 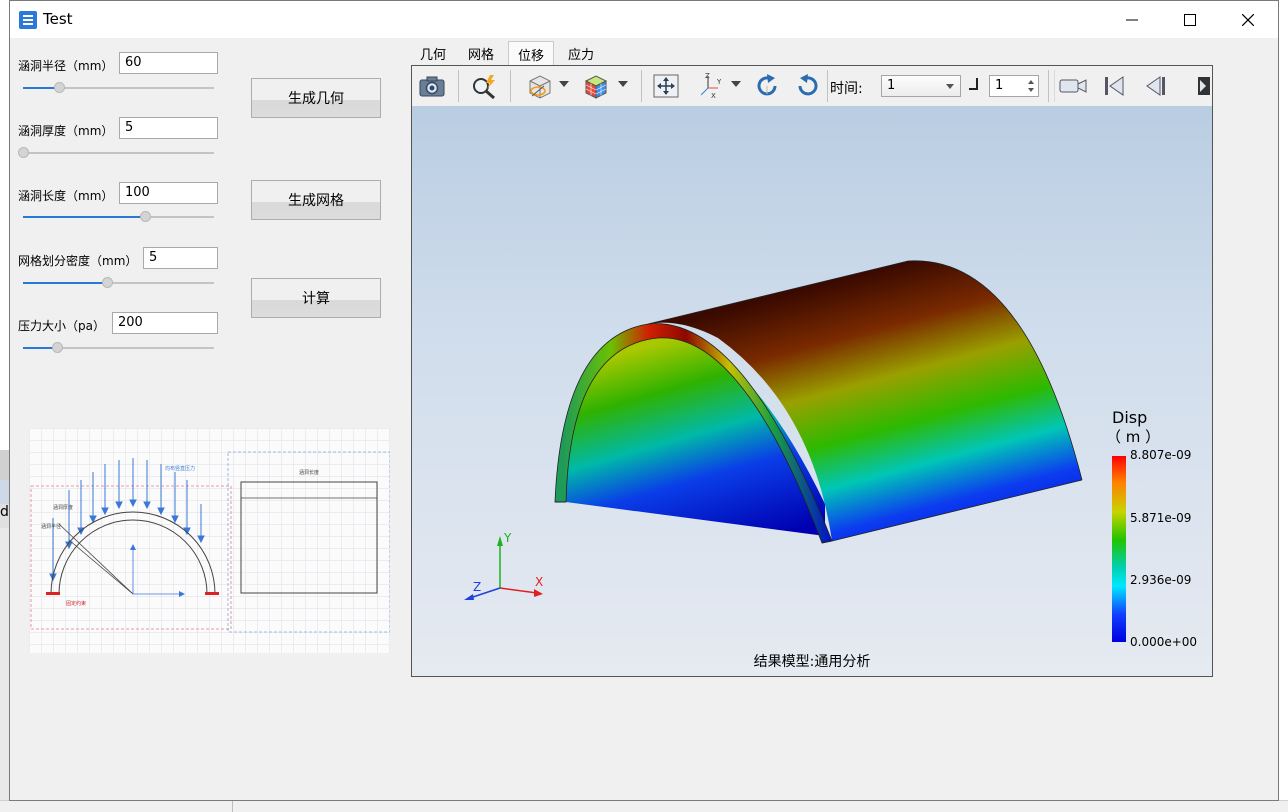 What do you see at coordinates (316, 98) in the screenshot?
I see `generate-geometry-button: 生成几何` at bounding box center [316, 98].